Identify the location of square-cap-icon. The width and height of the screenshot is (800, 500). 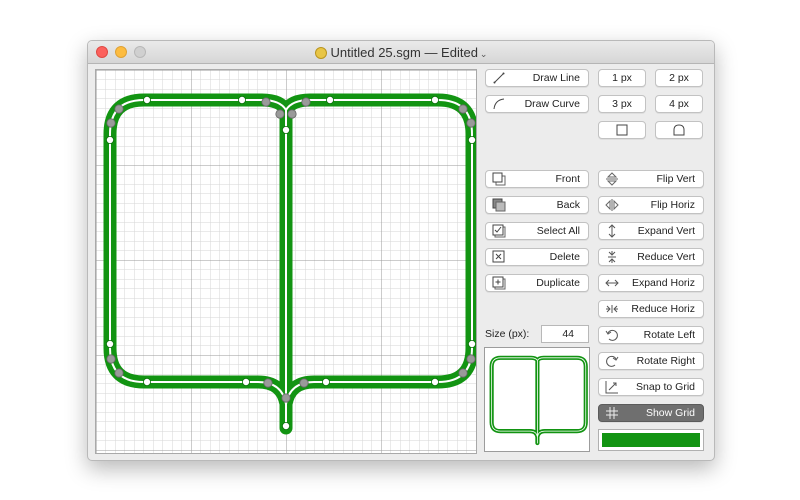
(622, 130).